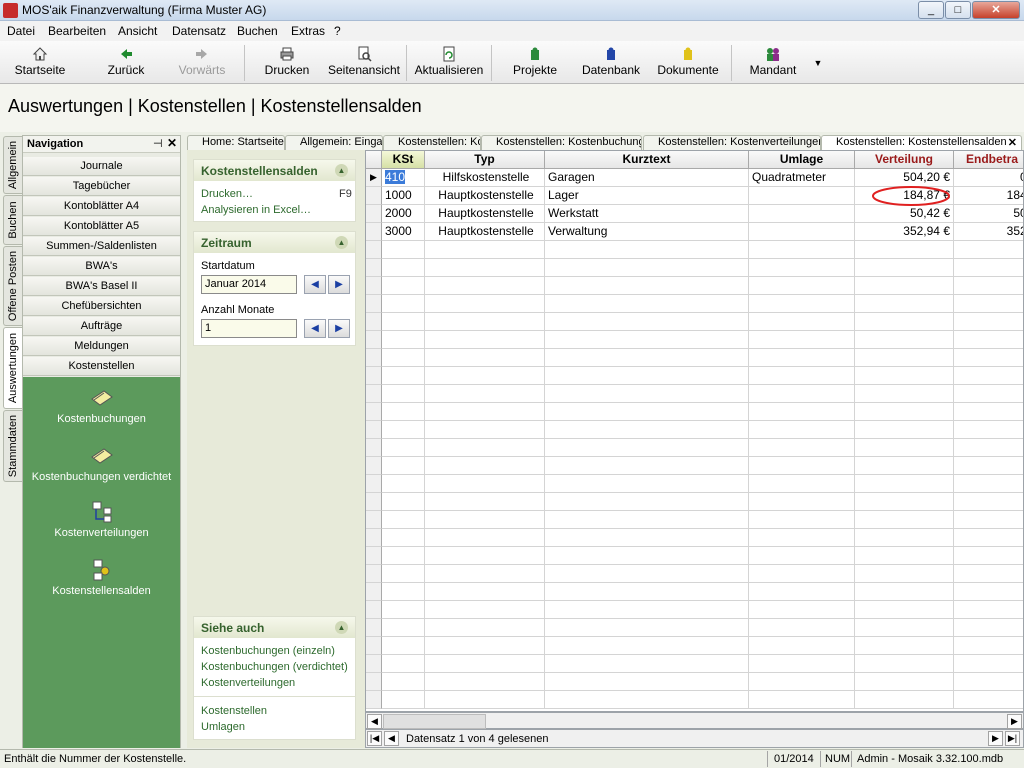  I want to click on nav-item-kontoblaetter-a4: Kontoblätter A4, so click(101, 206).